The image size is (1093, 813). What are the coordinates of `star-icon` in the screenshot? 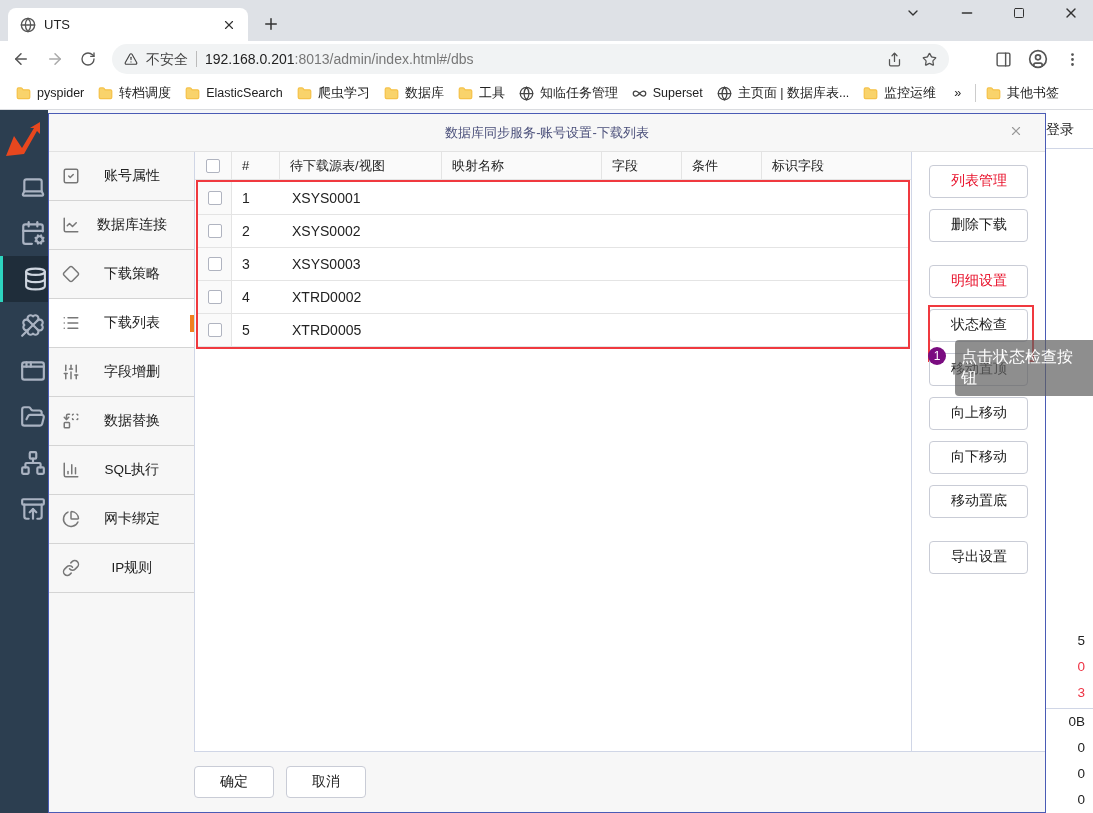 It's located at (929, 59).